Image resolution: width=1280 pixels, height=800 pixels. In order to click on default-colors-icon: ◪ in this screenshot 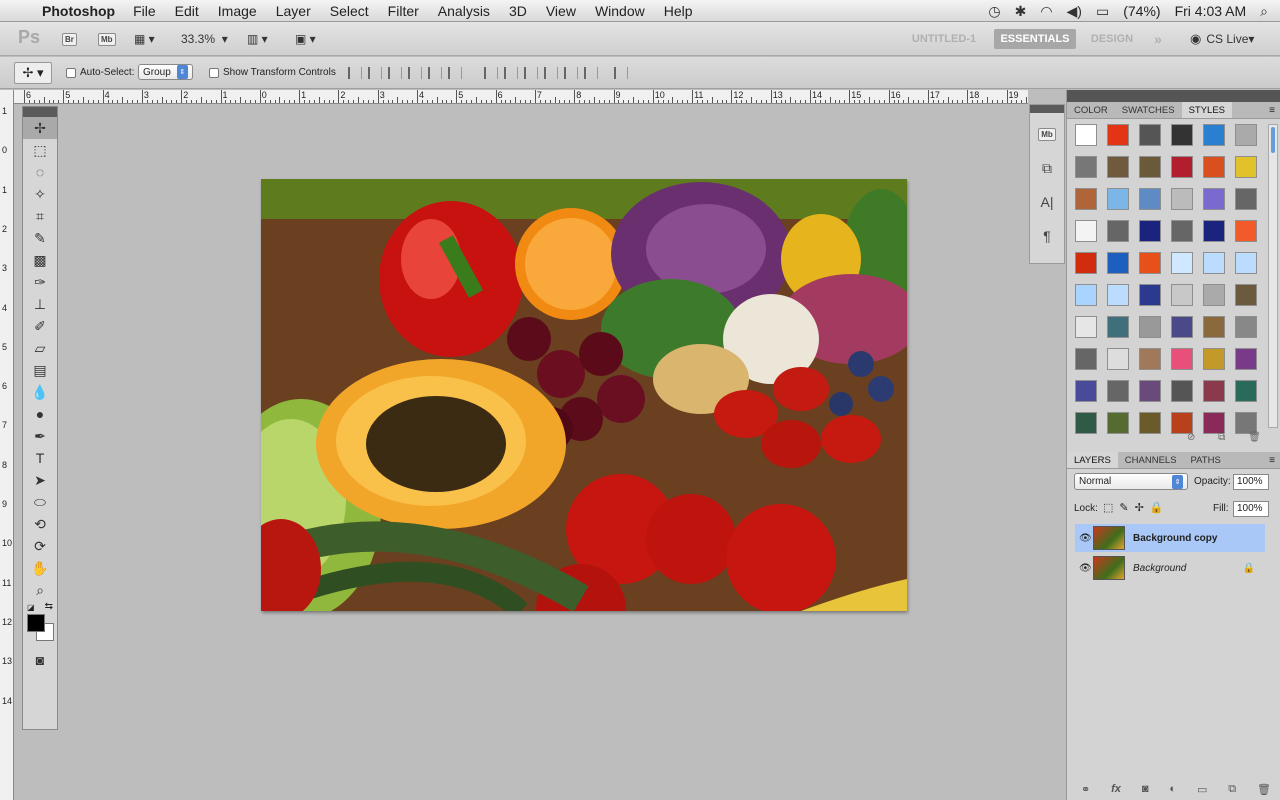, I will do `click(31, 607)`.